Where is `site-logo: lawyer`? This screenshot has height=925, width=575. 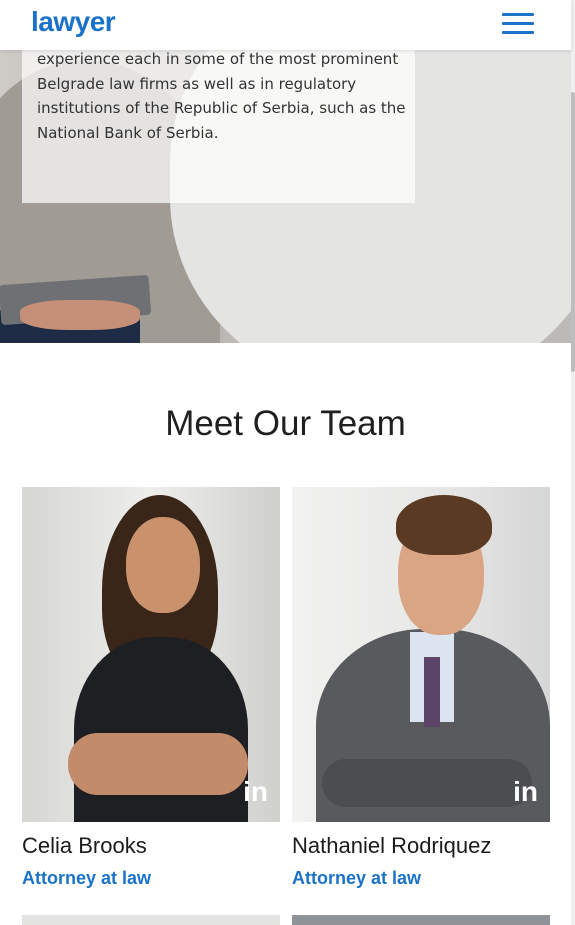
site-logo: lawyer is located at coordinates (73, 22).